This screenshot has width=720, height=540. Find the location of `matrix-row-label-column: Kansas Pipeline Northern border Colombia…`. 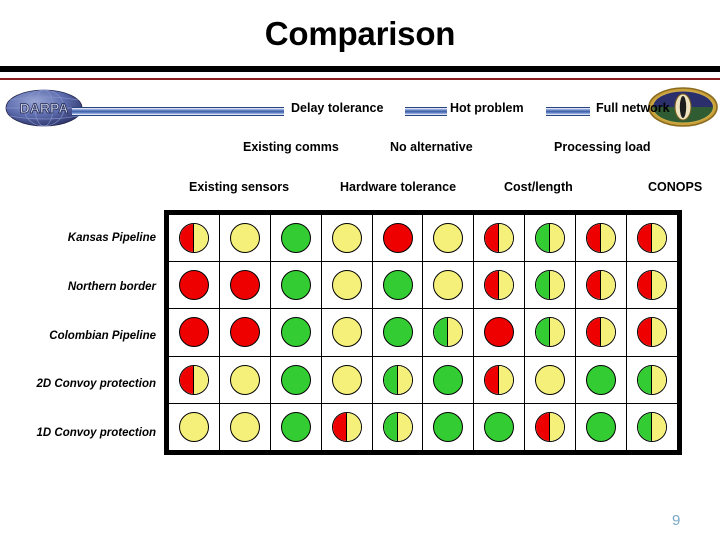

matrix-row-label-column: Kansas Pipeline Northern border Colombia… is located at coordinates (80, 332).